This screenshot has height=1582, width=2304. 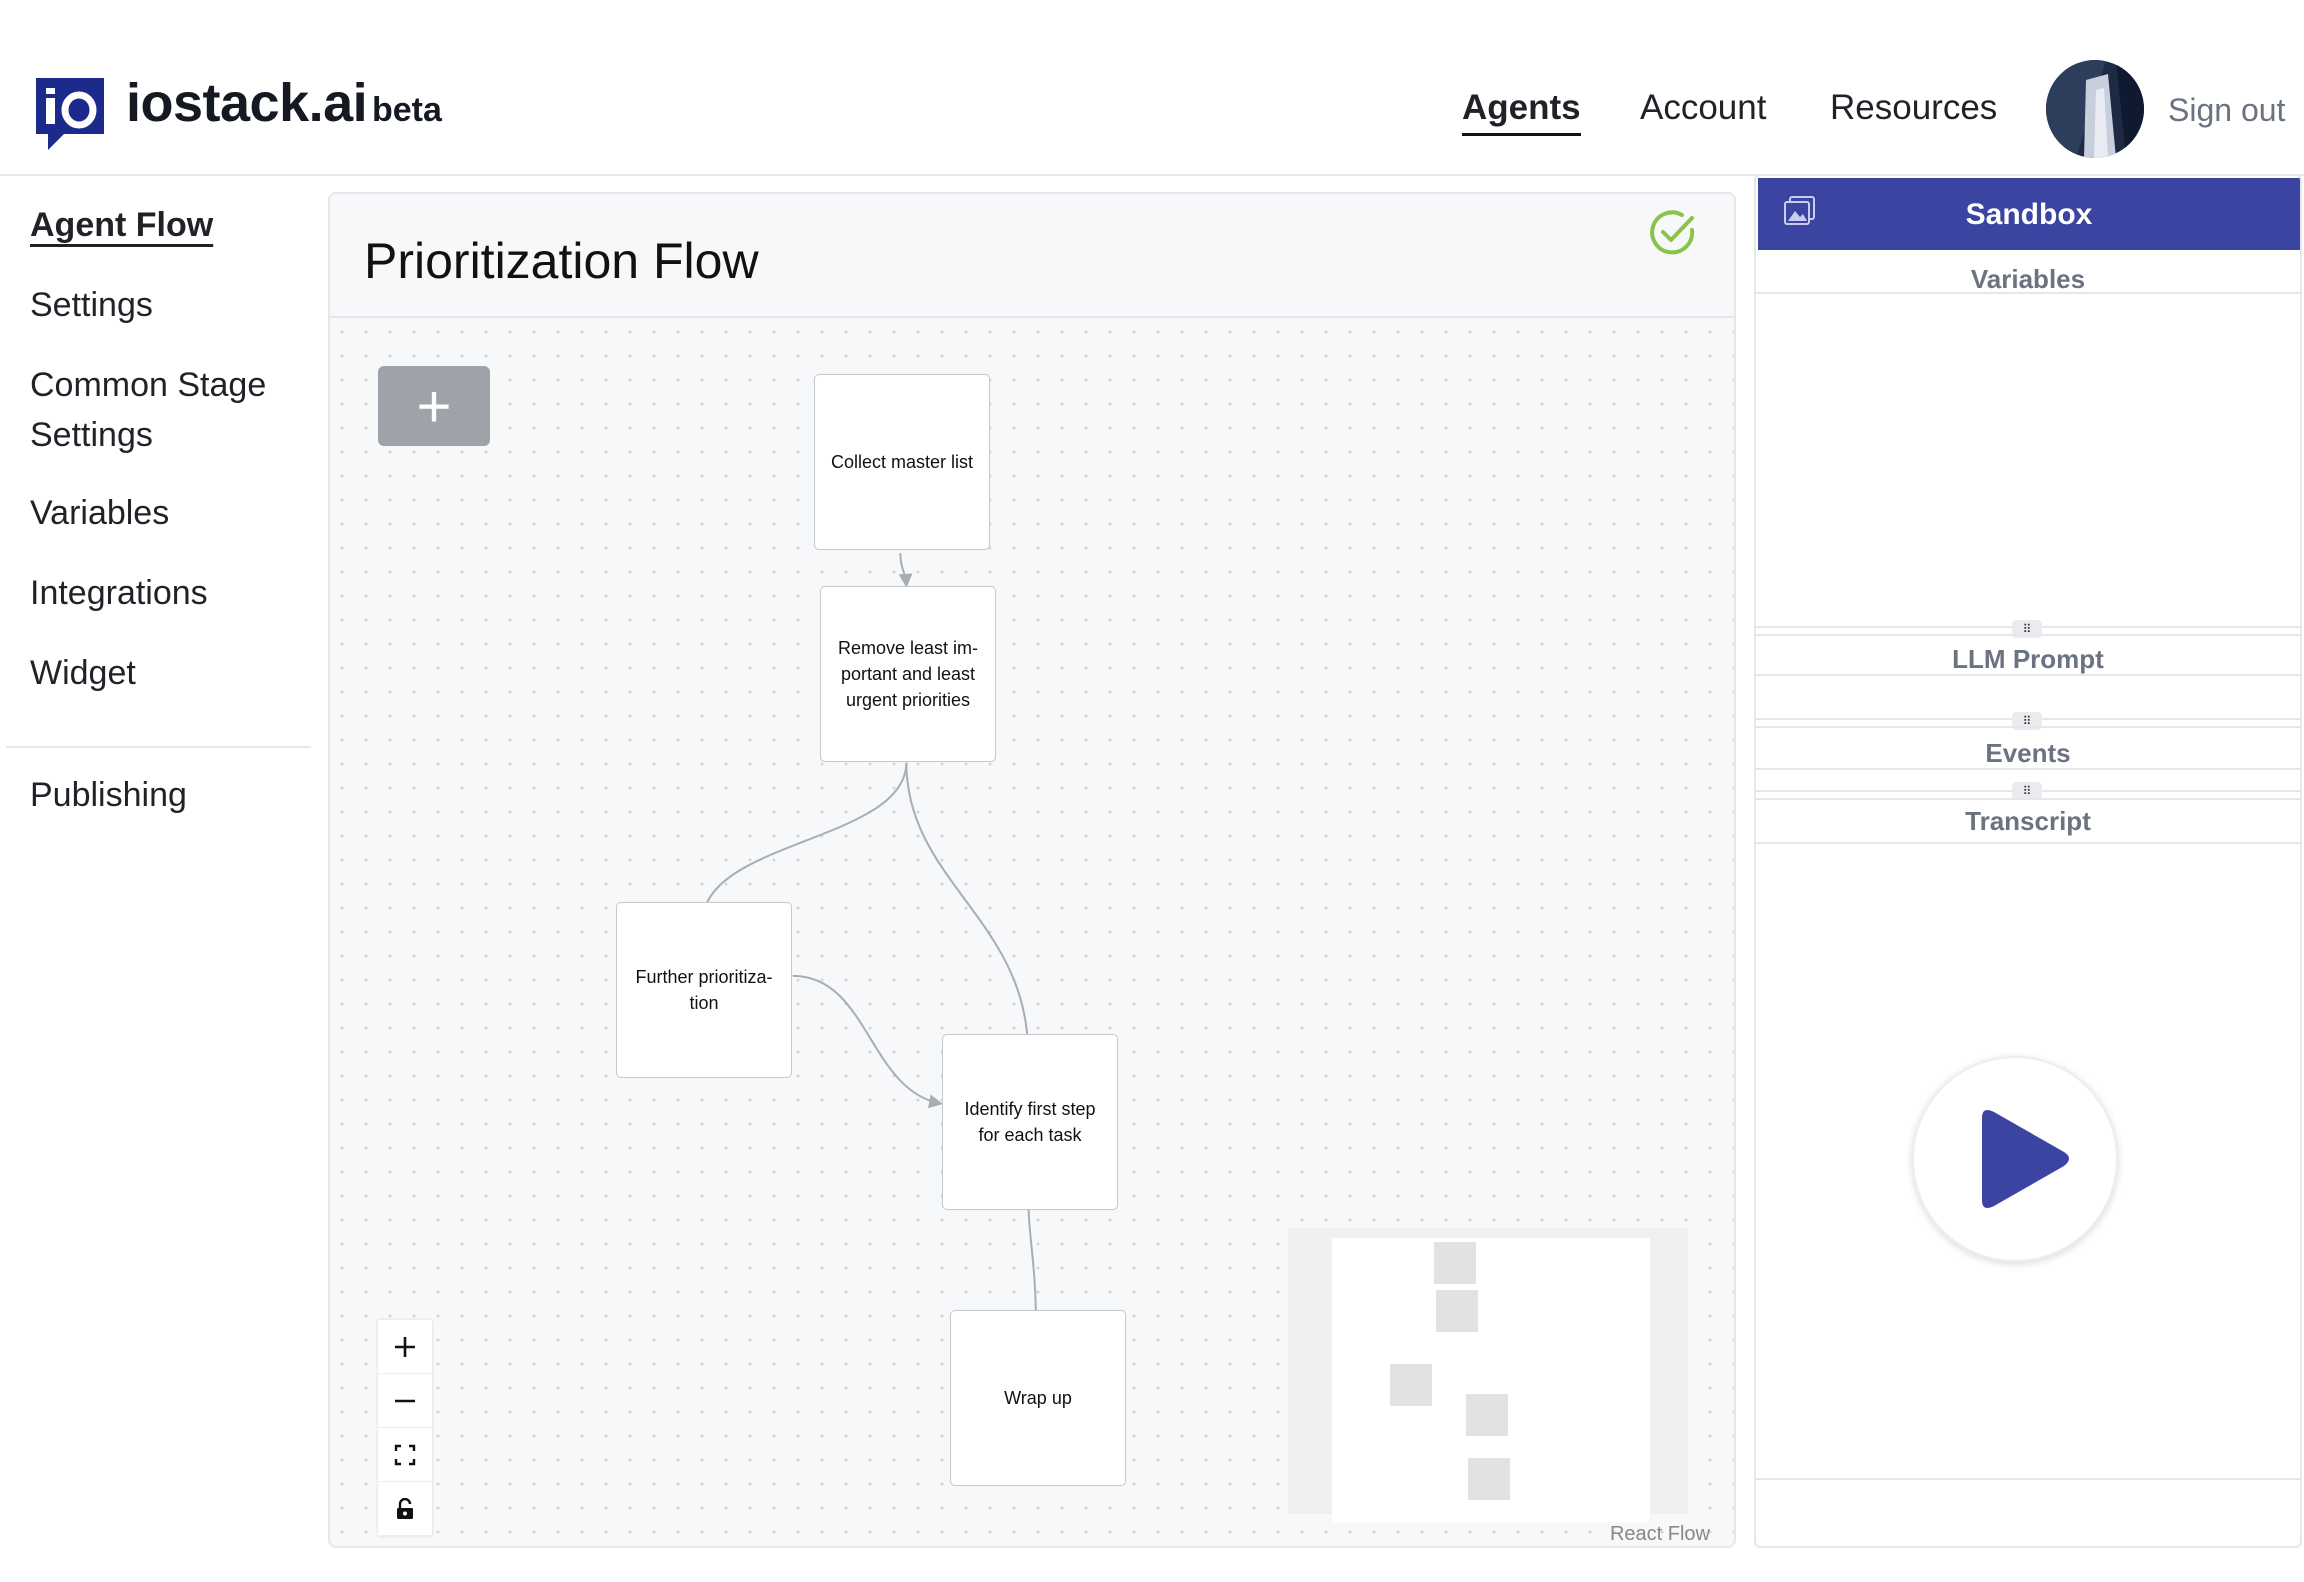 What do you see at coordinates (1521, 112) in the screenshot?
I see `nav-agents: Agents` at bounding box center [1521, 112].